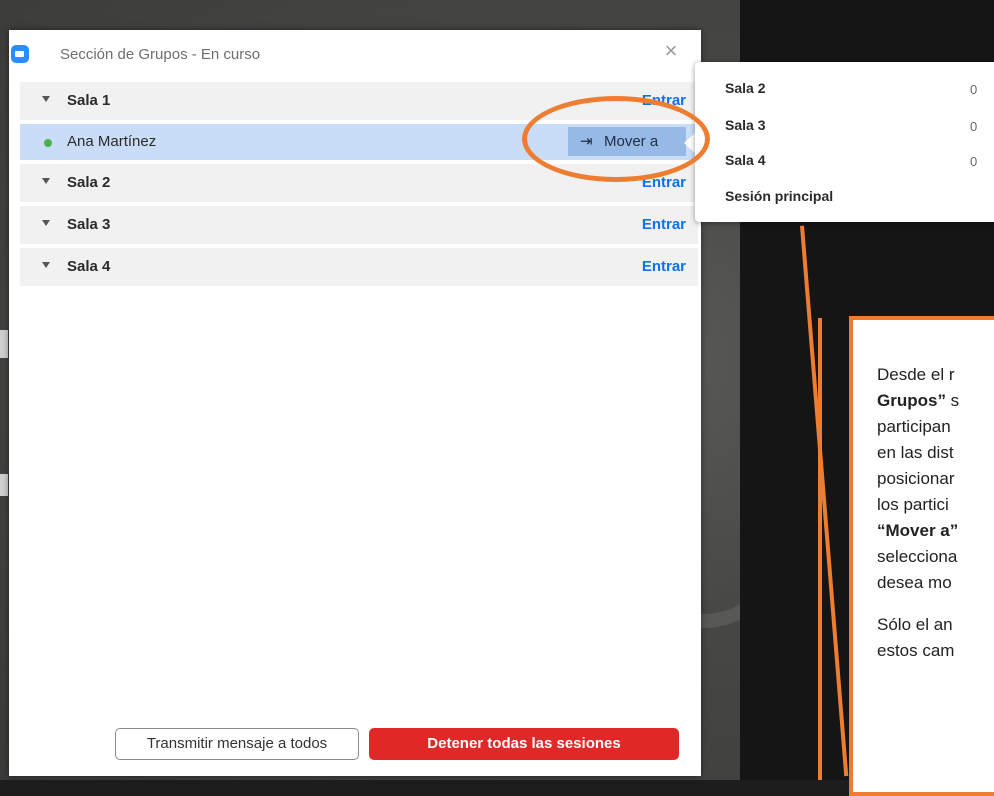 This screenshot has height=796, width=994. What do you see at coordinates (616, 139) in the screenshot?
I see `highlight-ellipse` at bounding box center [616, 139].